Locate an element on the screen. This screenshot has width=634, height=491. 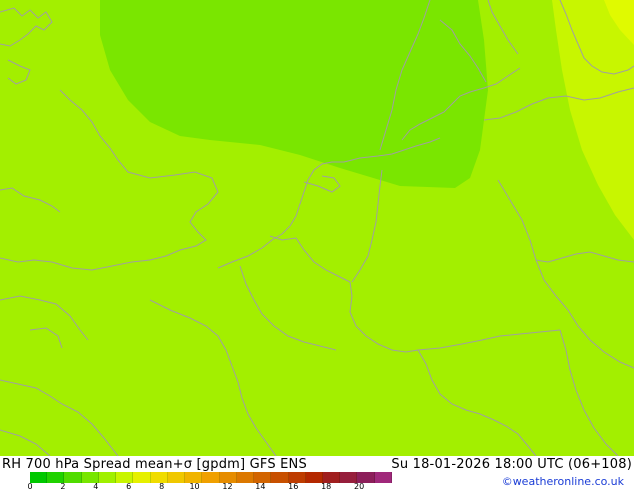
credit-link: ©weatheronline.co.uk is located at coordinates (563, 481).